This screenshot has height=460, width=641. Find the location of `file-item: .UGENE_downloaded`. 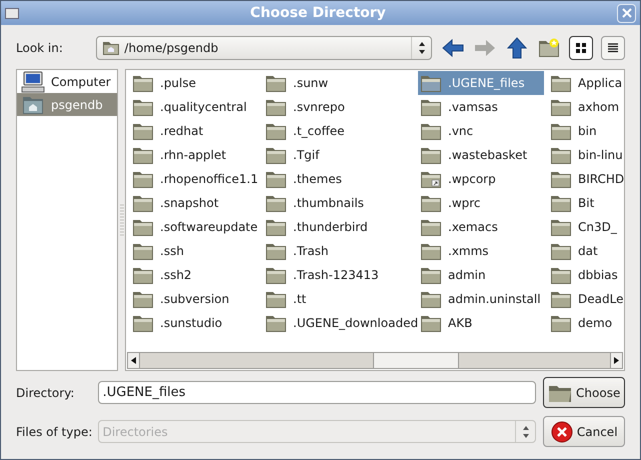

file-item: .UGENE_downloaded is located at coordinates (340, 323).